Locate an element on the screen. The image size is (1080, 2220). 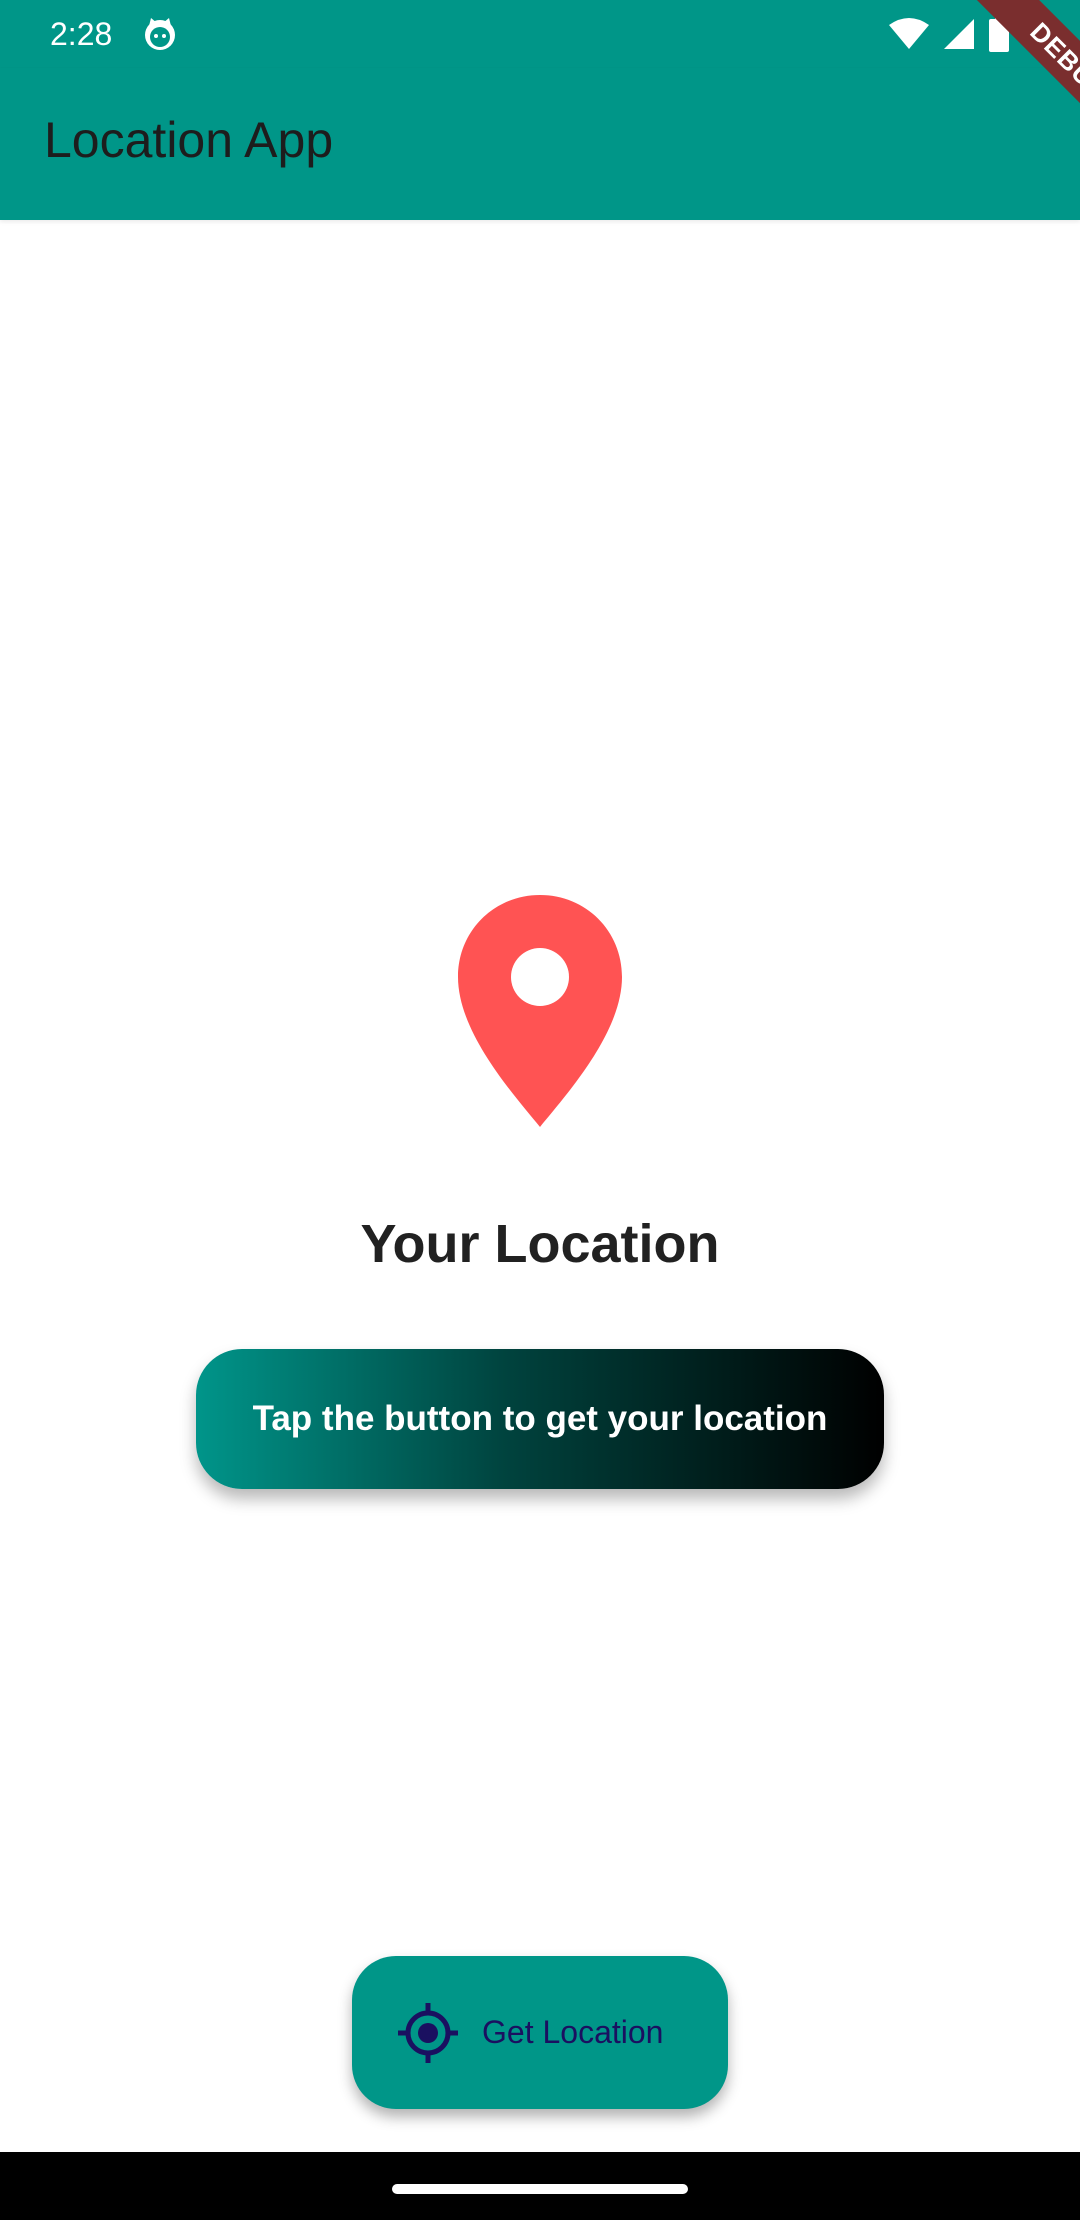
status-time: 2:28 is located at coordinates (81, 34).